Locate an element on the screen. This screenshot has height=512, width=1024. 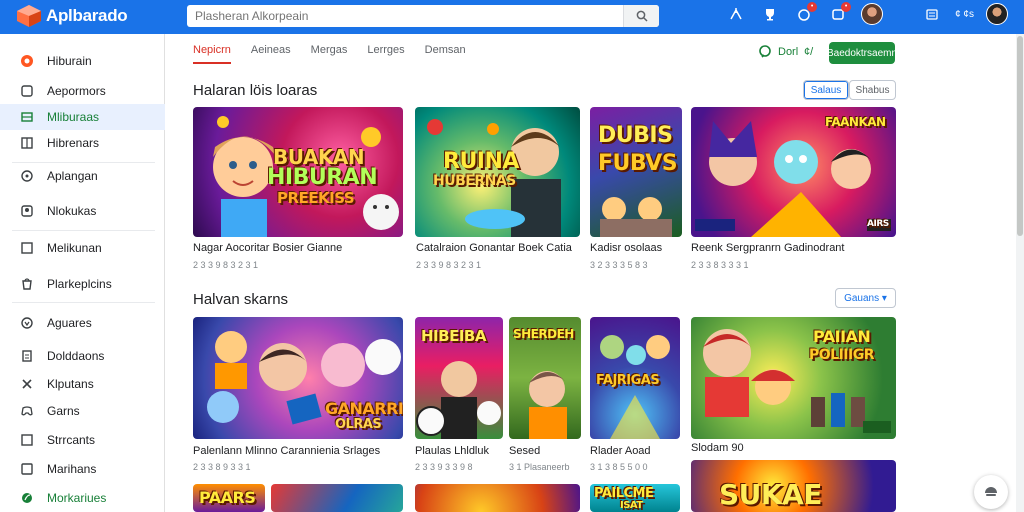
cross-icon is located at coordinates (27, 384).